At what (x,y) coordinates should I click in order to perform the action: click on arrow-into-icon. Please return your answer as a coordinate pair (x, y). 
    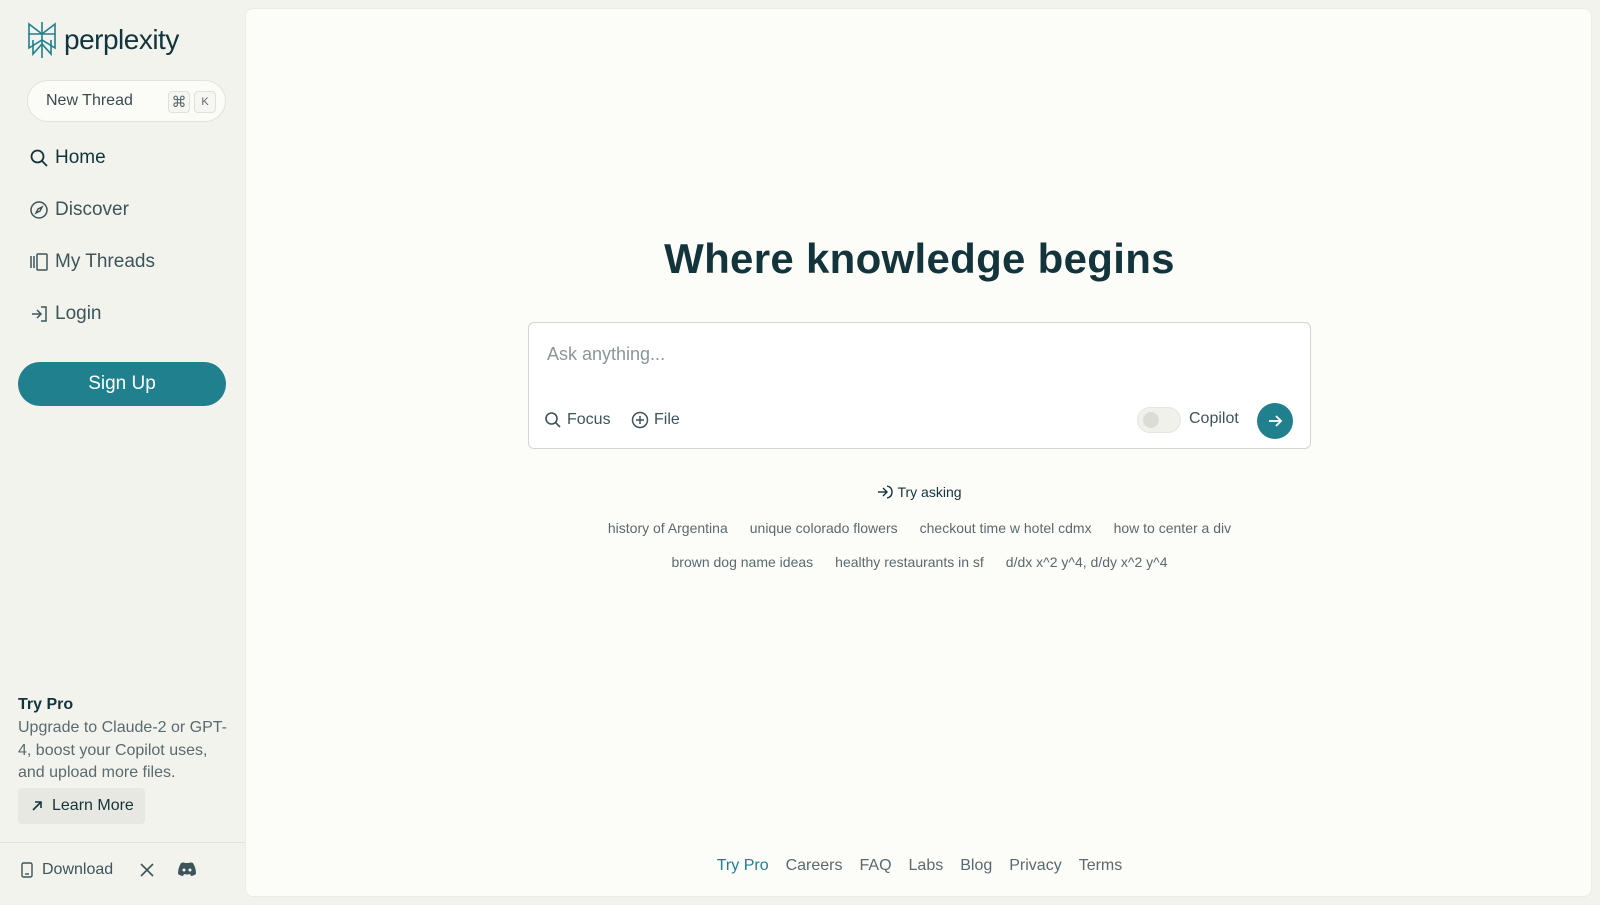
    Looking at the image, I should click on (886, 492).